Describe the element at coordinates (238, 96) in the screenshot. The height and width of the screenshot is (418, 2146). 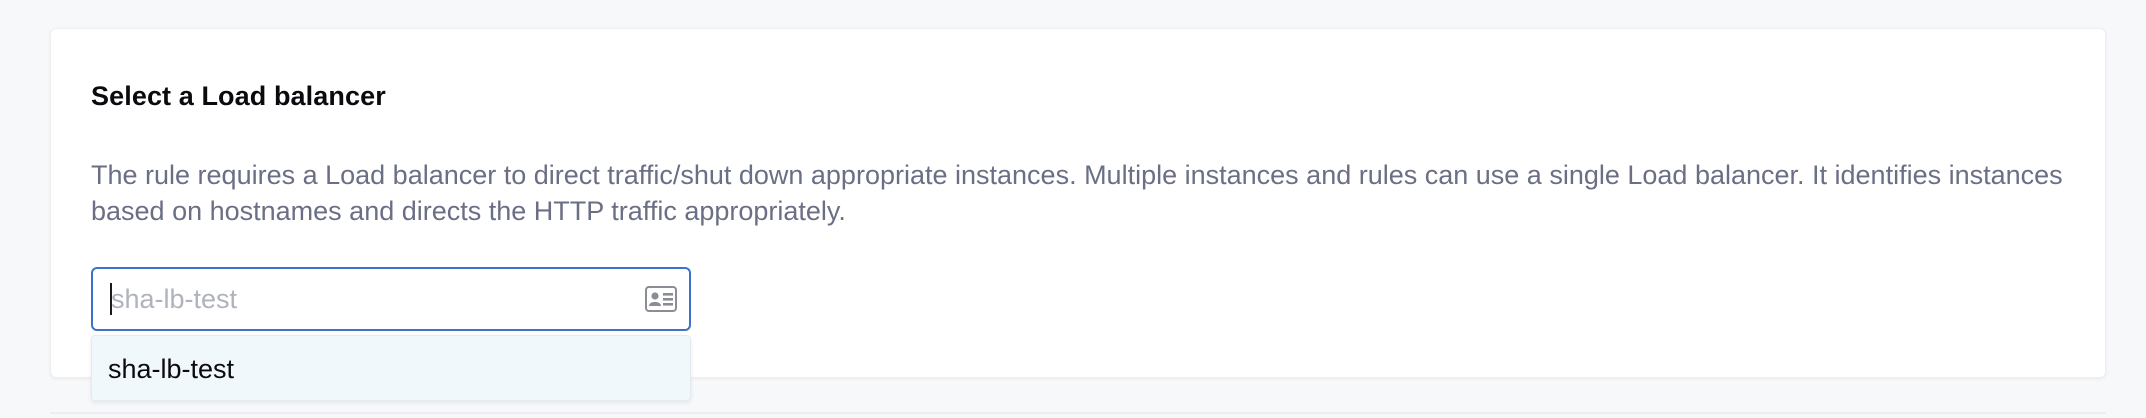
I see `section-title: Select a Load balancer` at that location.